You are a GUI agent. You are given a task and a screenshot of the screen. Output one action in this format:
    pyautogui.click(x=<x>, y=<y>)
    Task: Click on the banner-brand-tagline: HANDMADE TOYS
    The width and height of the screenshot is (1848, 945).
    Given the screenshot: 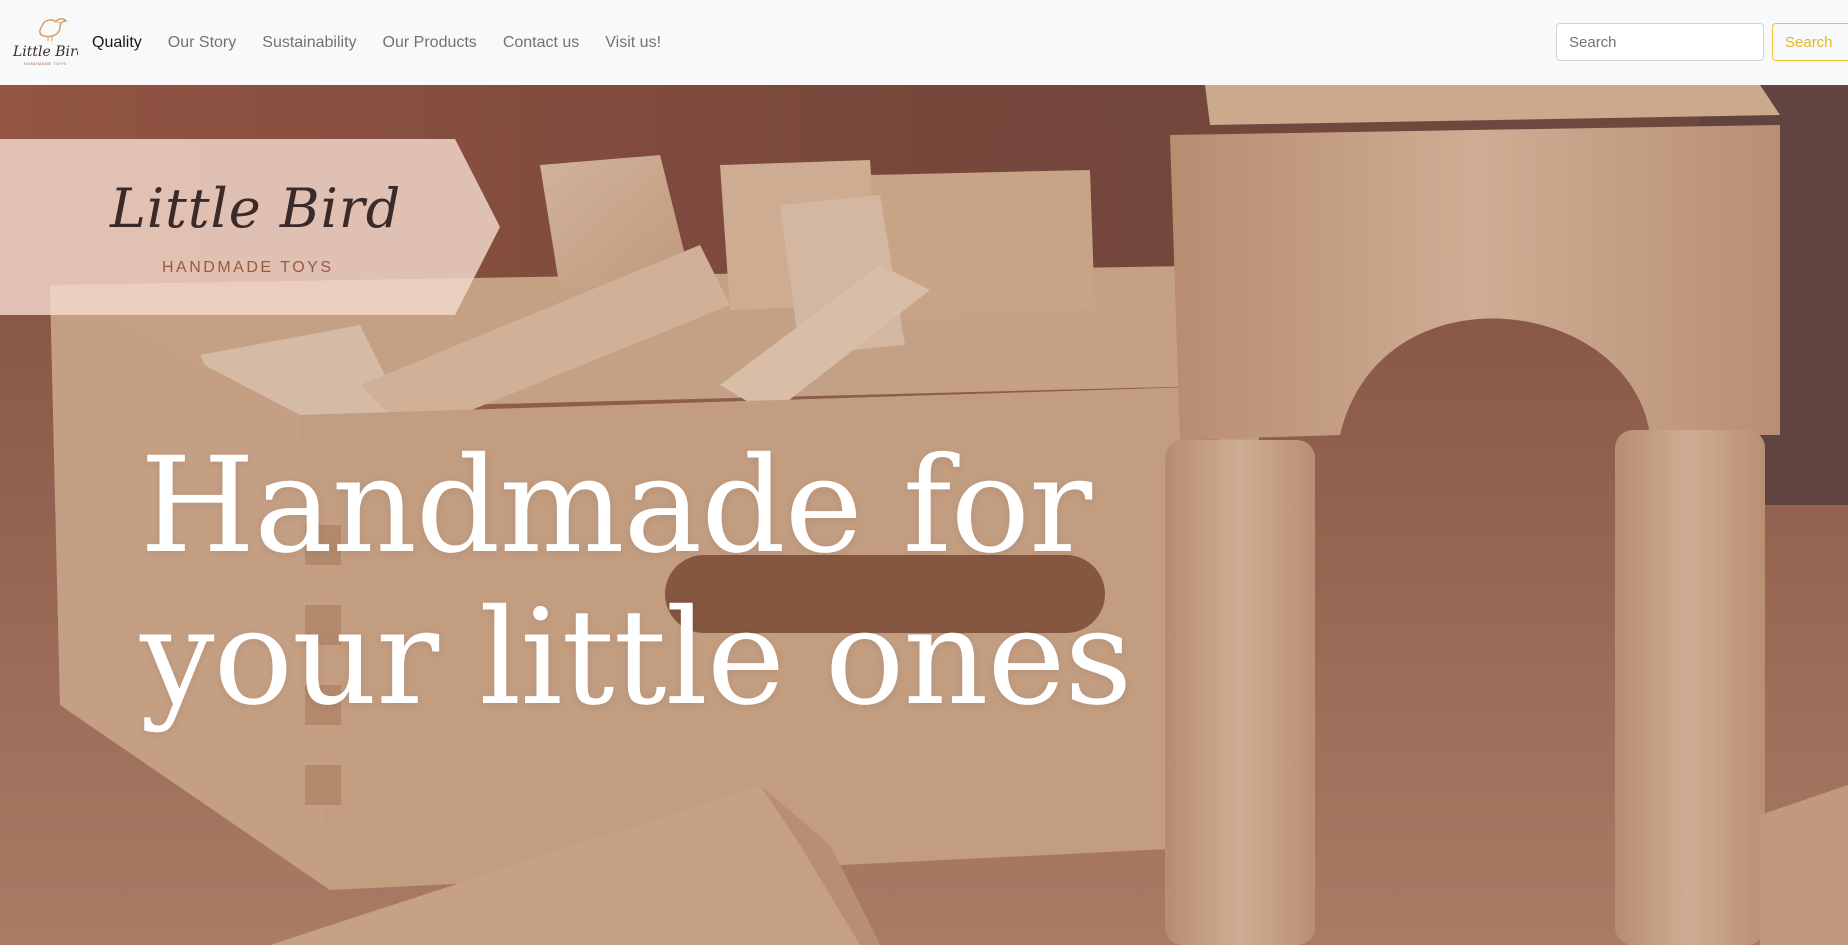 What is the action you would take?
    pyautogui.click(x=248, y=267)
    